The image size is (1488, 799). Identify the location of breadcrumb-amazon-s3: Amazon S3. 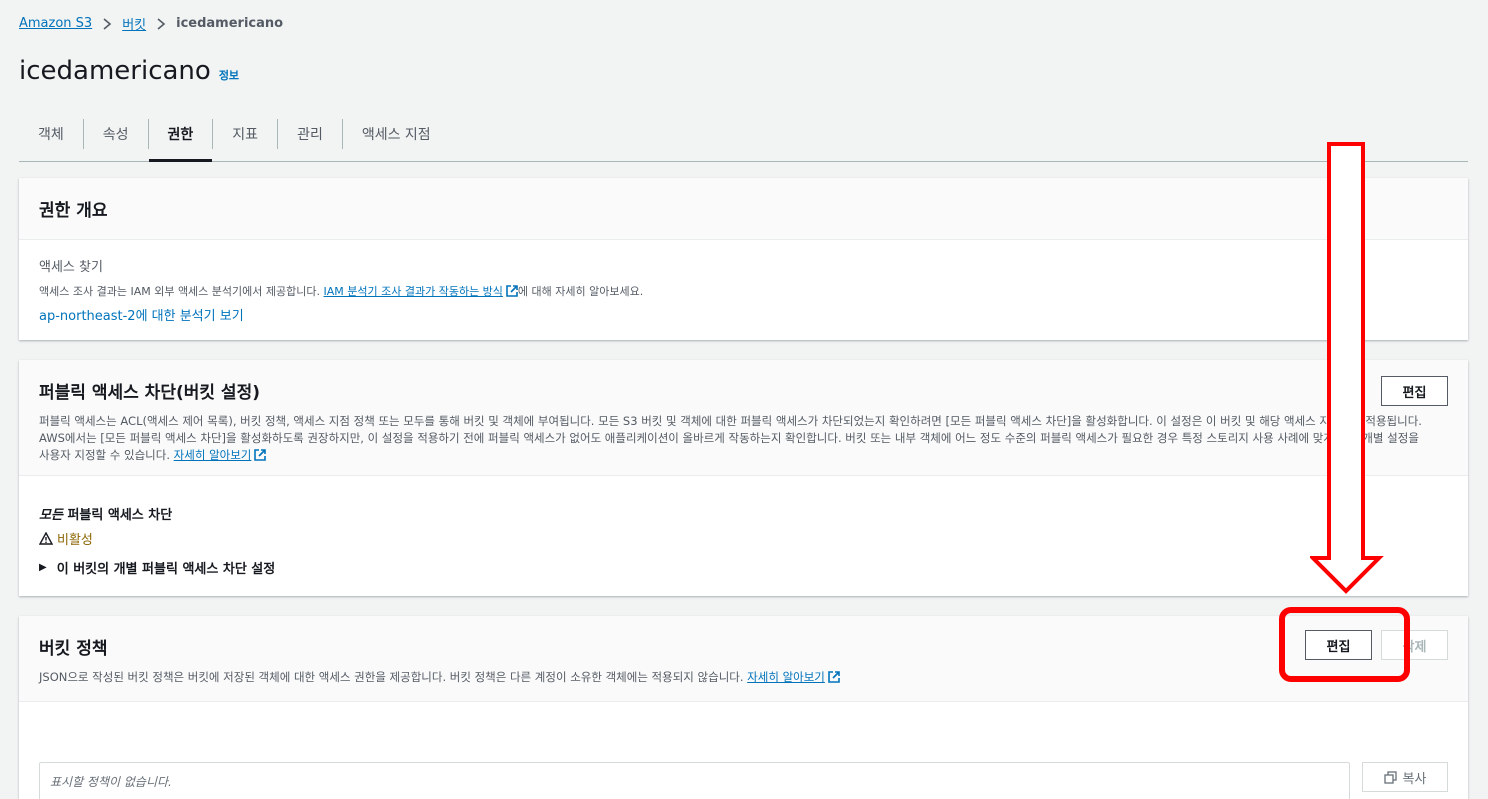
(55, 23).